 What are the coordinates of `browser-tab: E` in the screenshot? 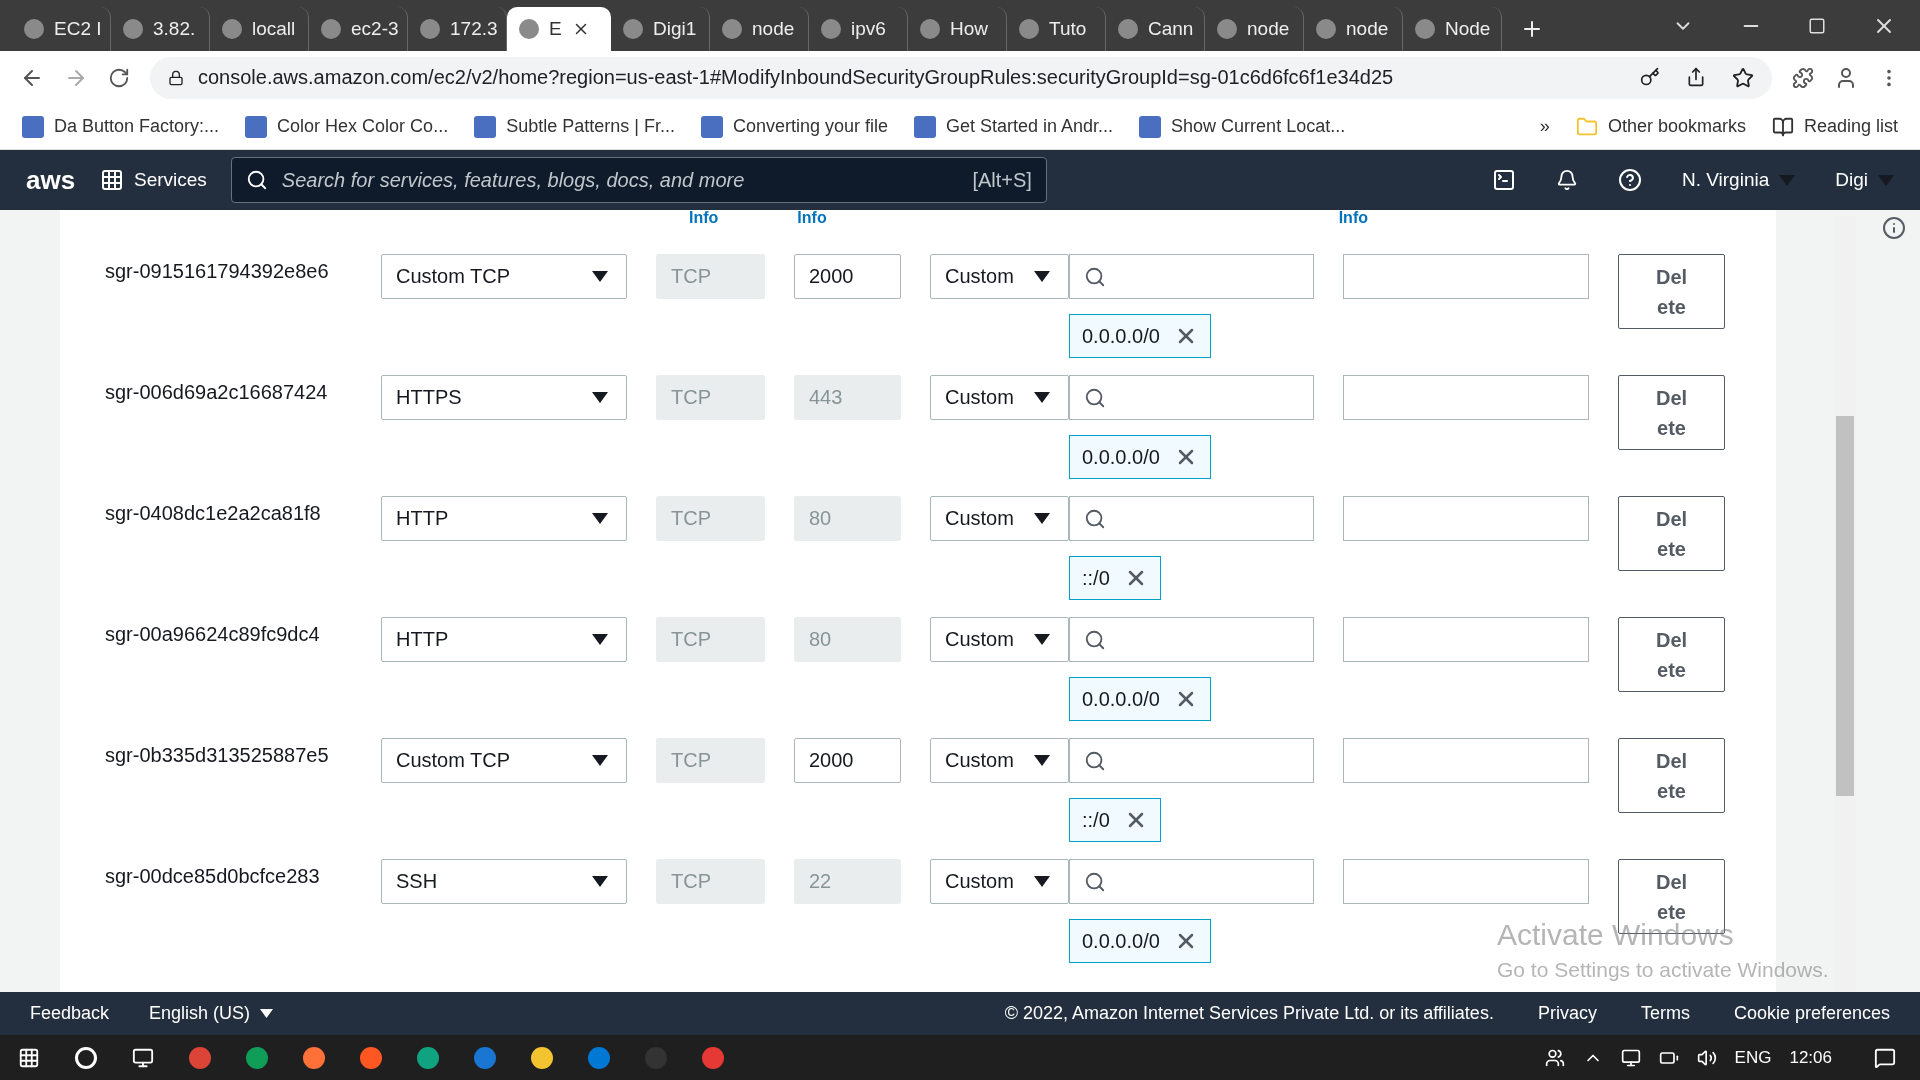 It's located at (559, 29).